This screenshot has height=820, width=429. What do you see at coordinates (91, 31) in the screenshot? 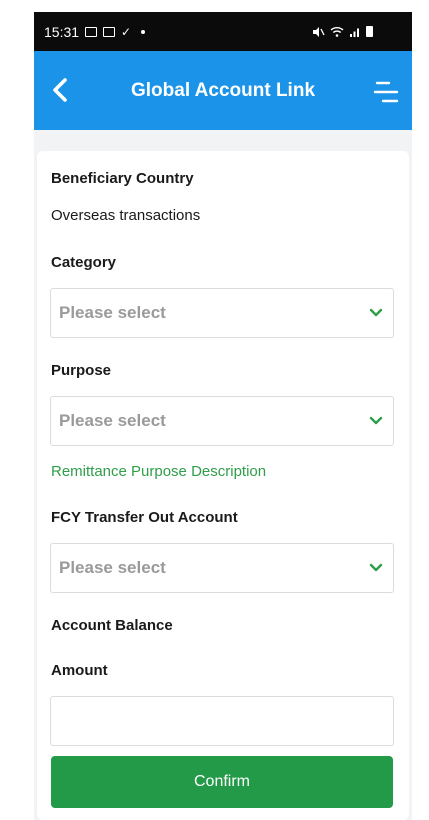
I see `gallery-notification-icon` at bounding box center [91, 31].